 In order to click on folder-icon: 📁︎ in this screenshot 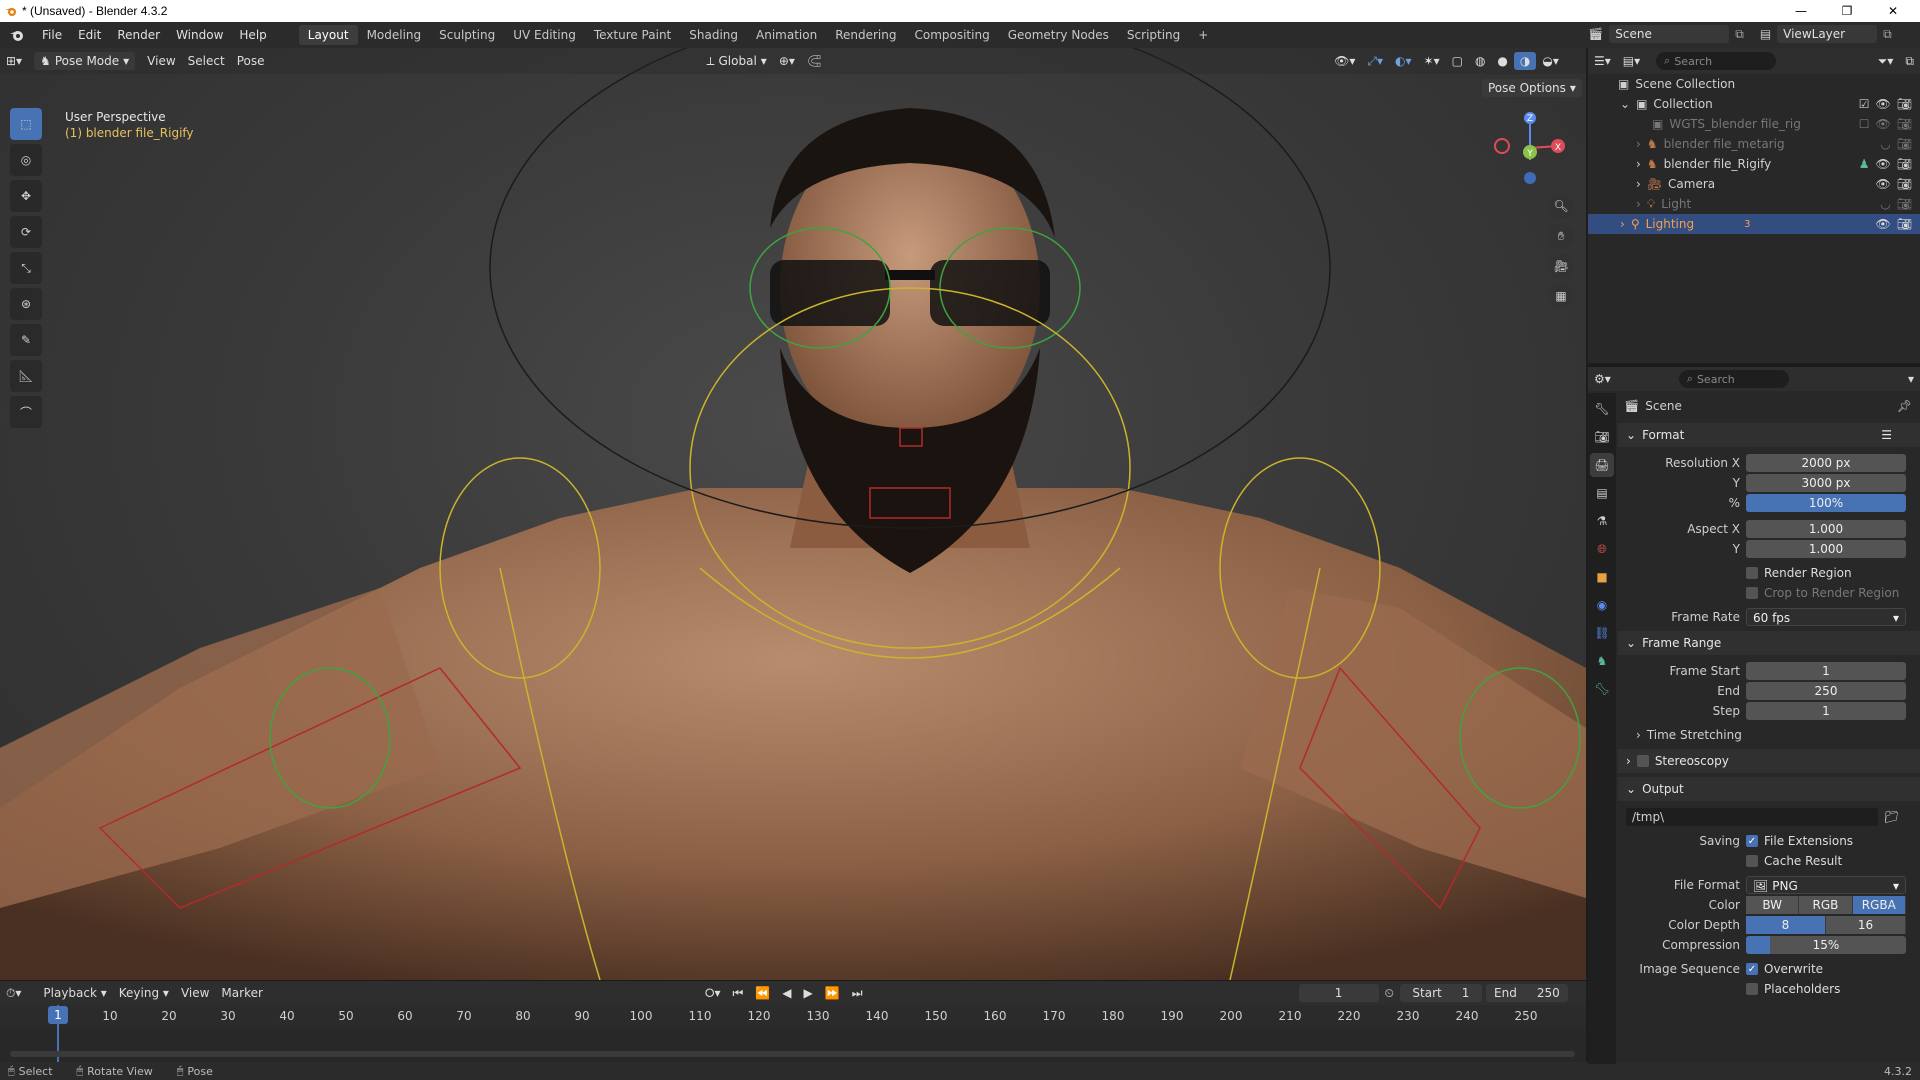, I will do `click(1891, 817)`.